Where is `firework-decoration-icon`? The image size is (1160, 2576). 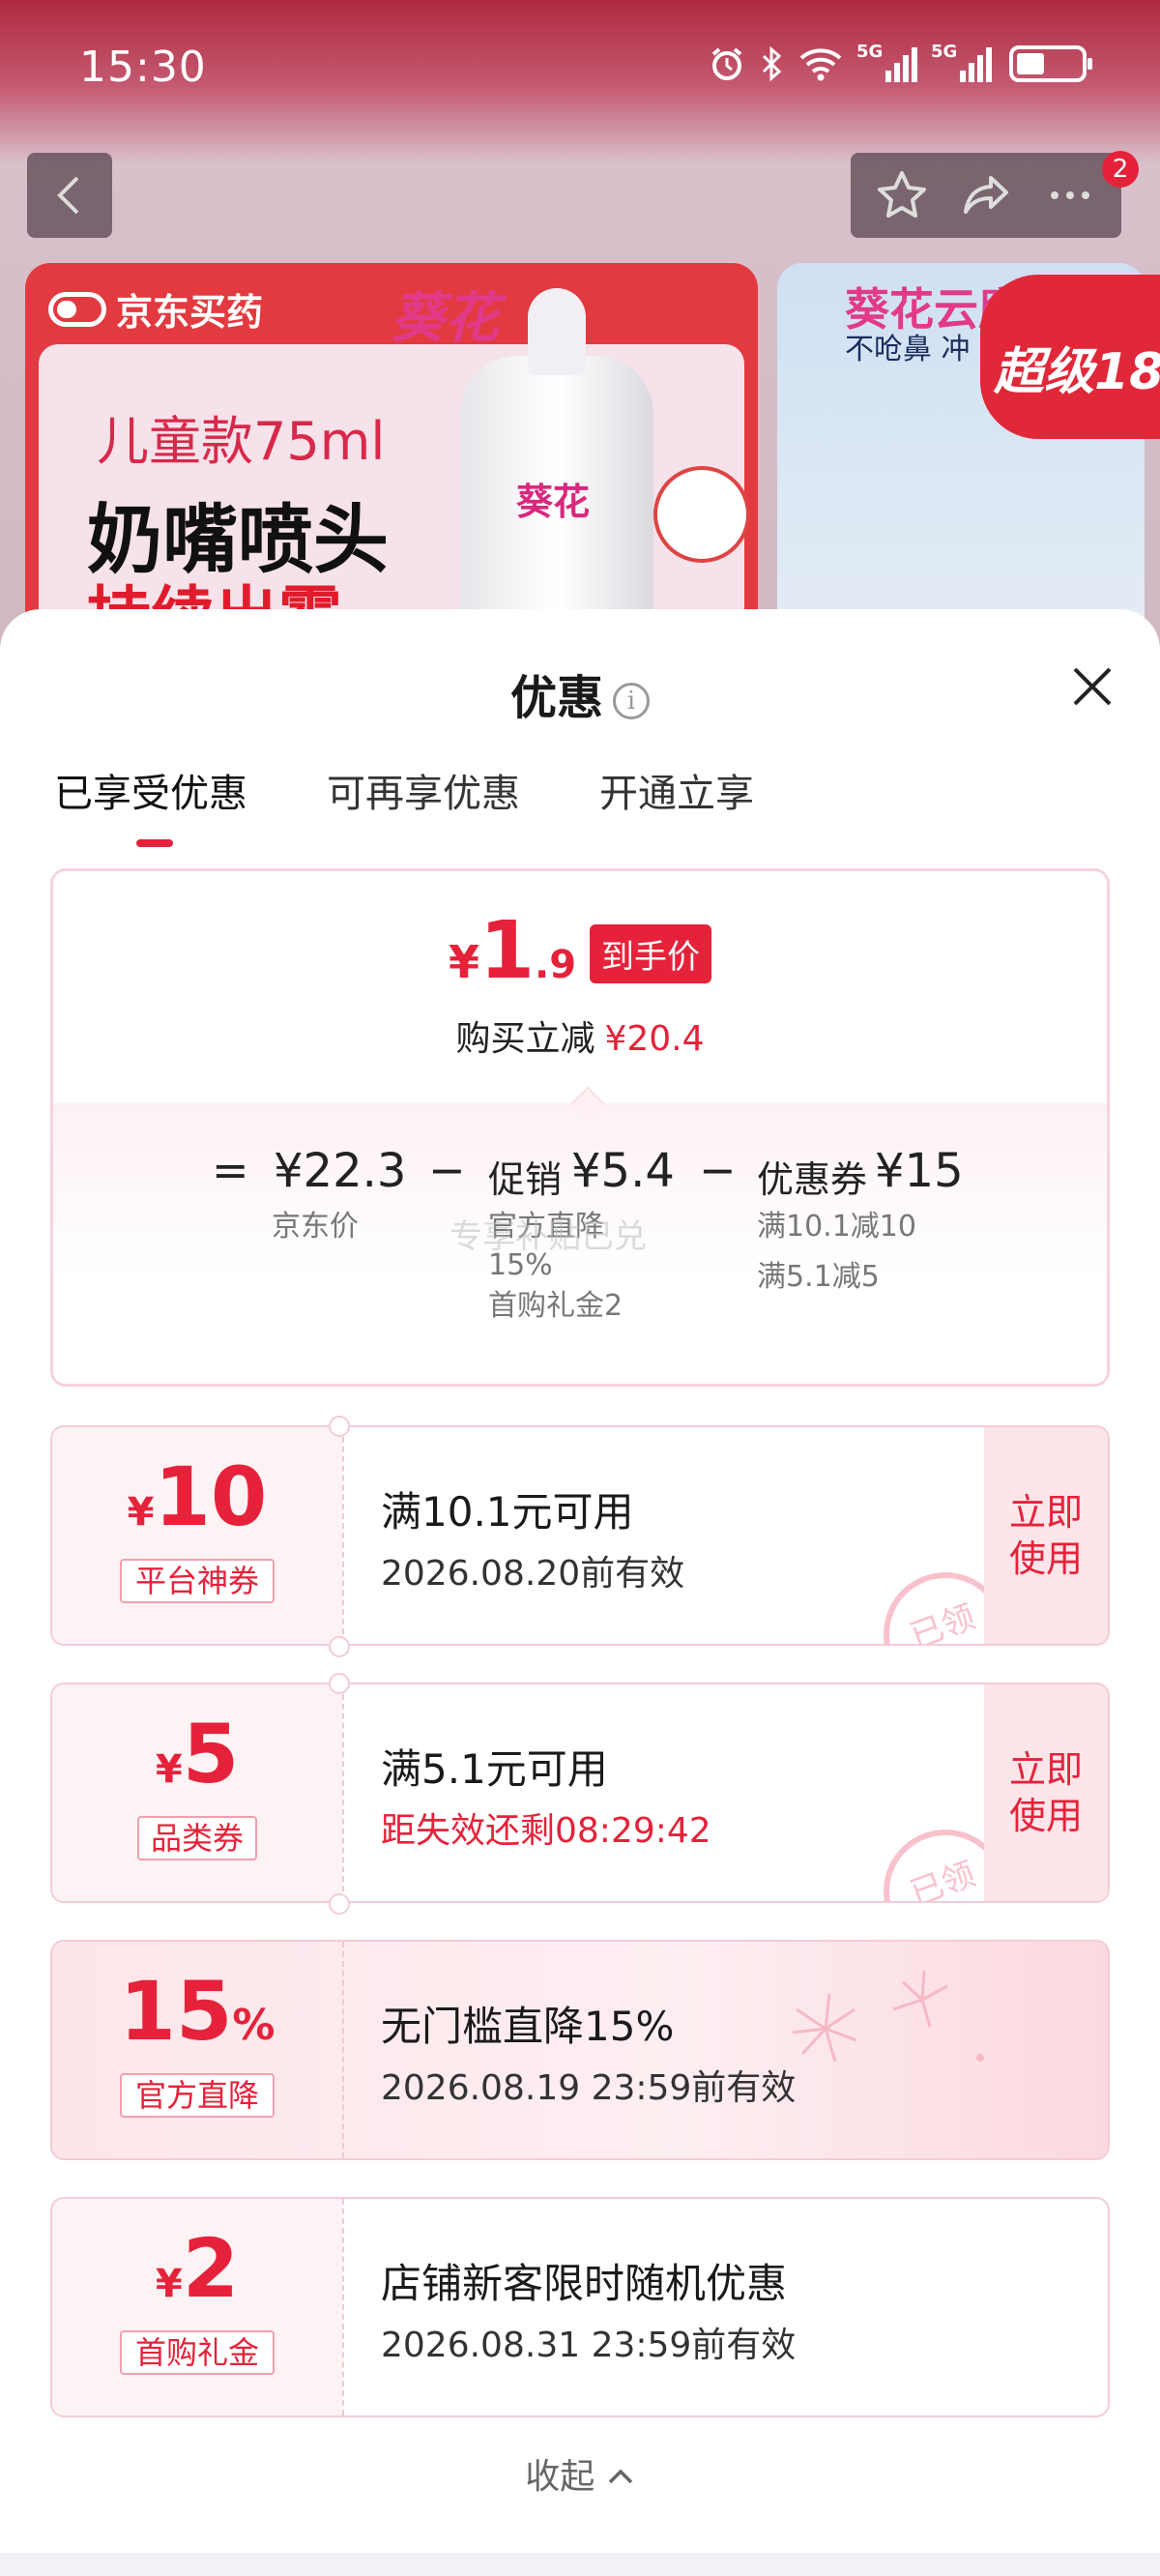
firework-decoration-icon is located at coordinates (888, 2016).